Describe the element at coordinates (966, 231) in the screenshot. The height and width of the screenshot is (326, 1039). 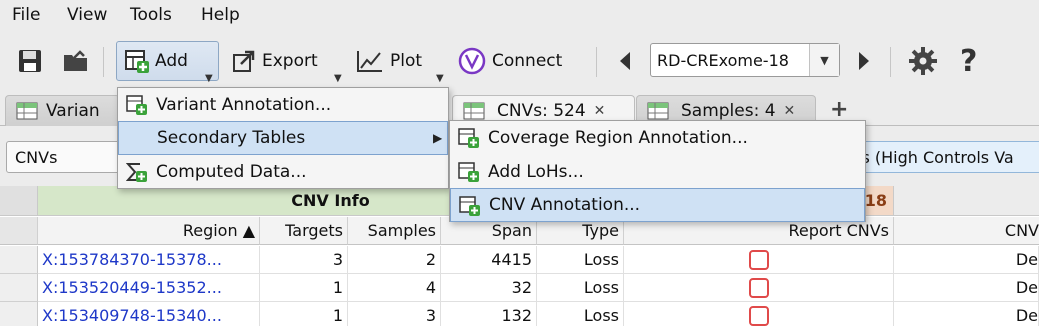
I see `column-header-cnv: CNV` at that location.